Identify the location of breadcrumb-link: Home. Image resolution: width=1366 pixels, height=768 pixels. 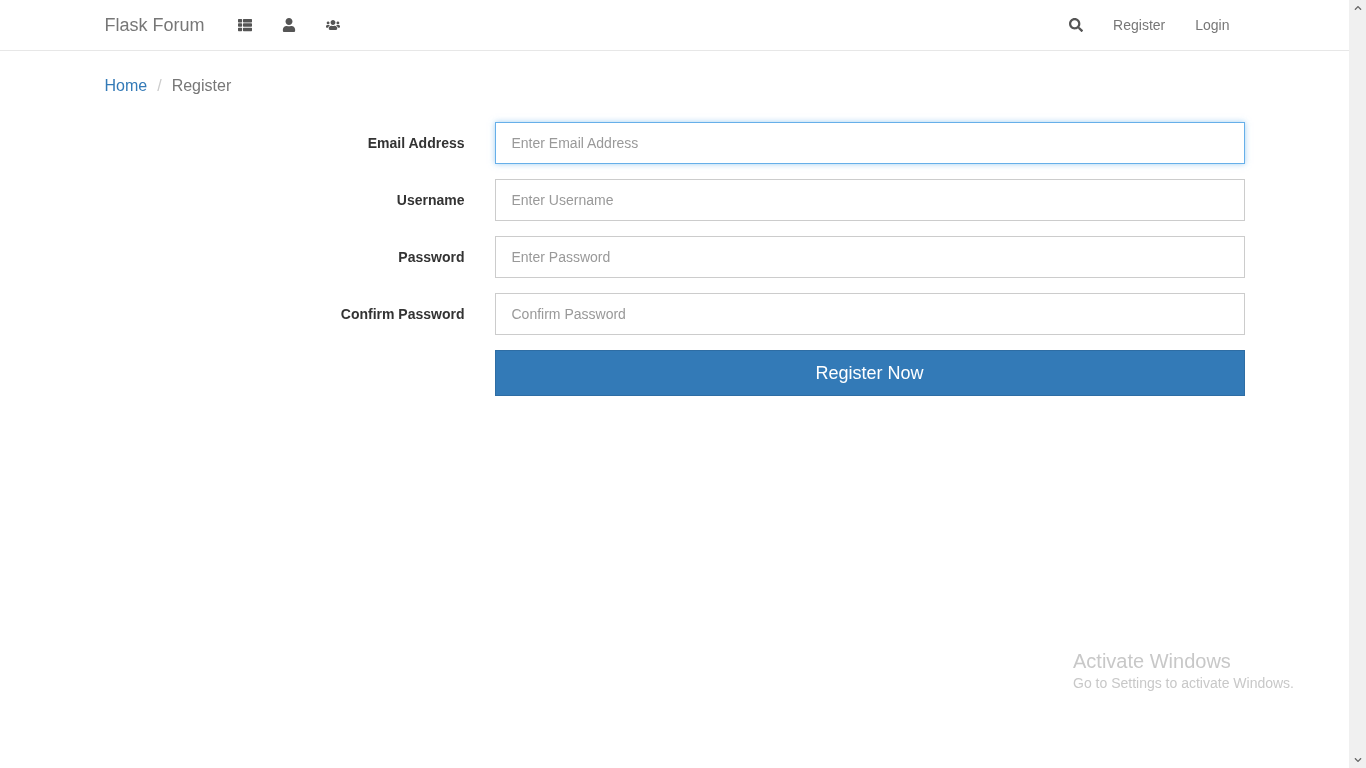
(126, 86).